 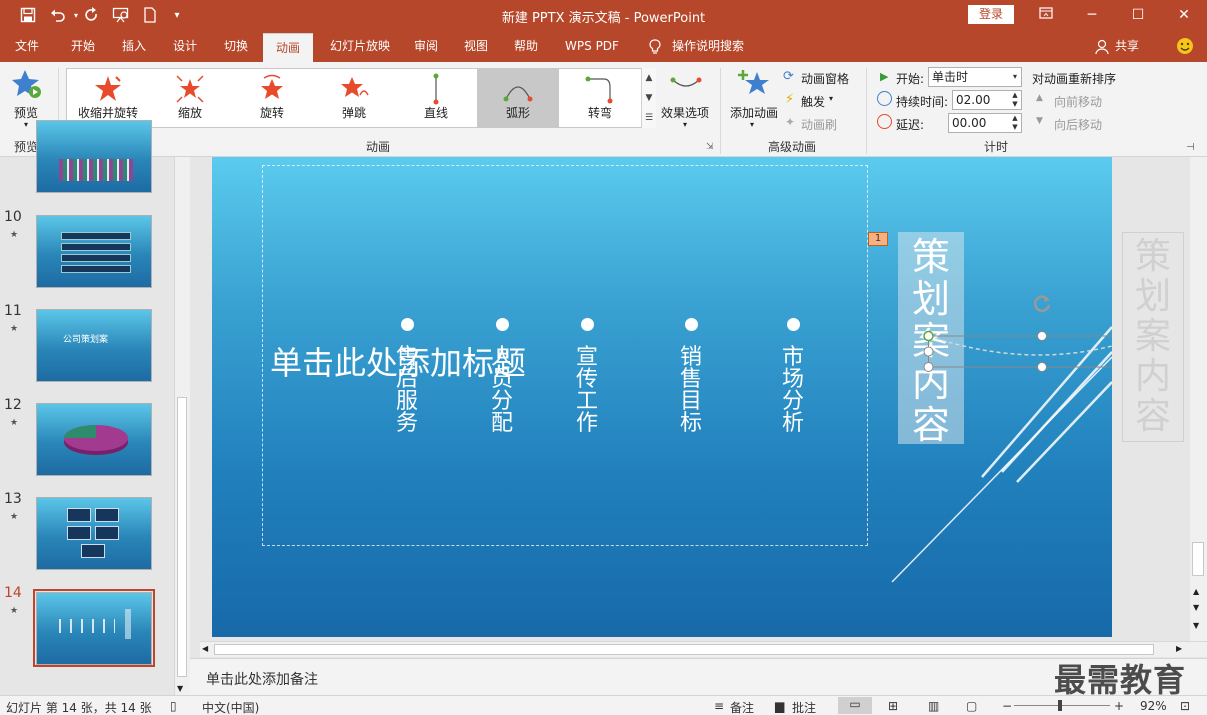 I want to click on reading-view-icon: ▥, so click(x=933, y=706).